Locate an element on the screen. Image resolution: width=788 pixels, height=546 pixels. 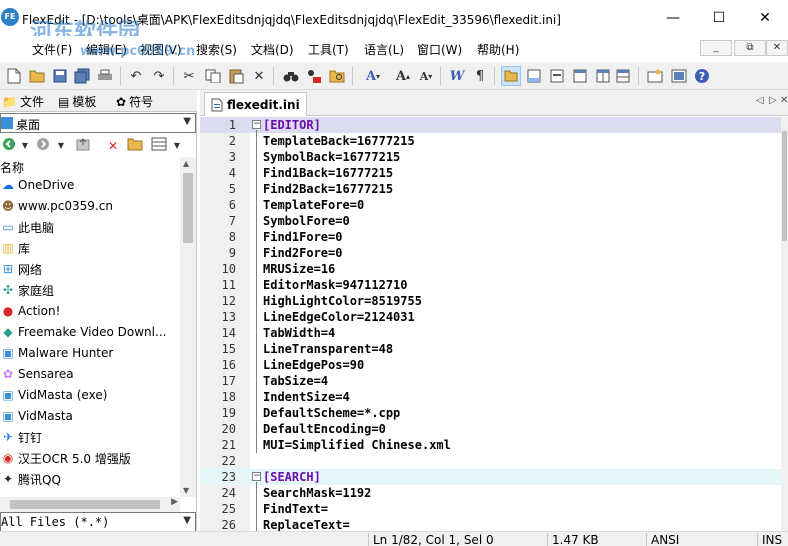
scroll-up-icon: ▲ is located at coordinates (186, 163).